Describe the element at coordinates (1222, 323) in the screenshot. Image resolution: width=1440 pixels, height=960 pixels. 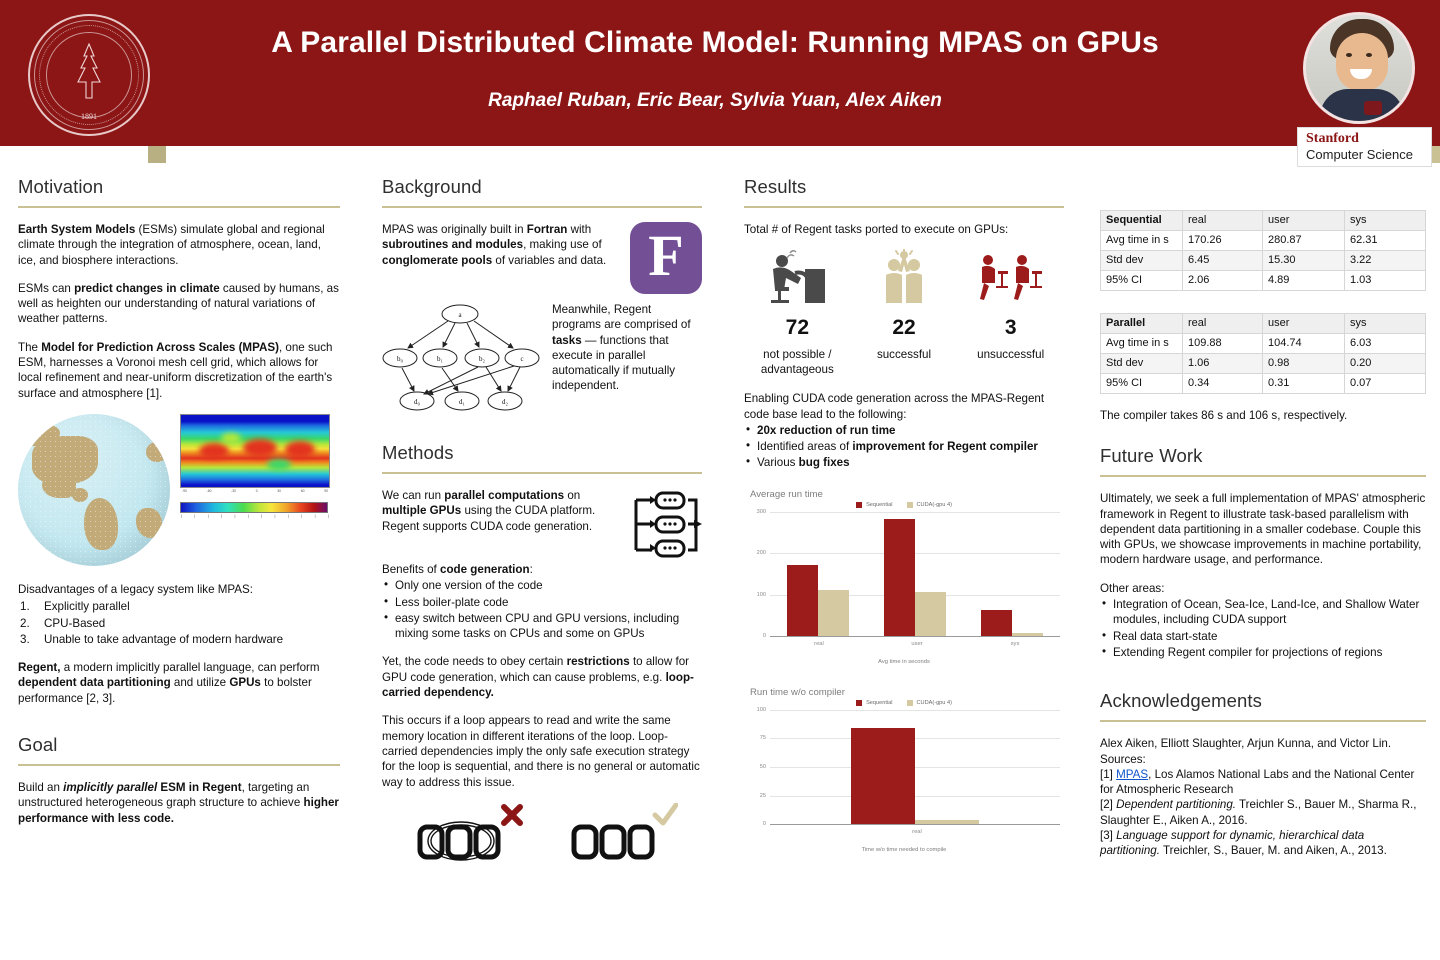
I see `table-header-cell: real` at that location.